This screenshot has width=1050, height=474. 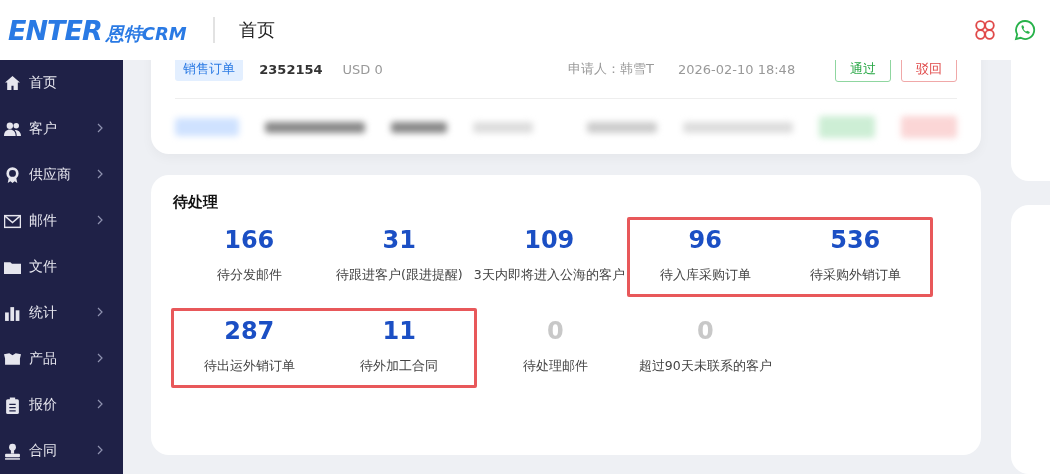 What do you see at coordinates (12, 129) in the screenshot?
I see `users-icon` at bounding box center [12, 129].